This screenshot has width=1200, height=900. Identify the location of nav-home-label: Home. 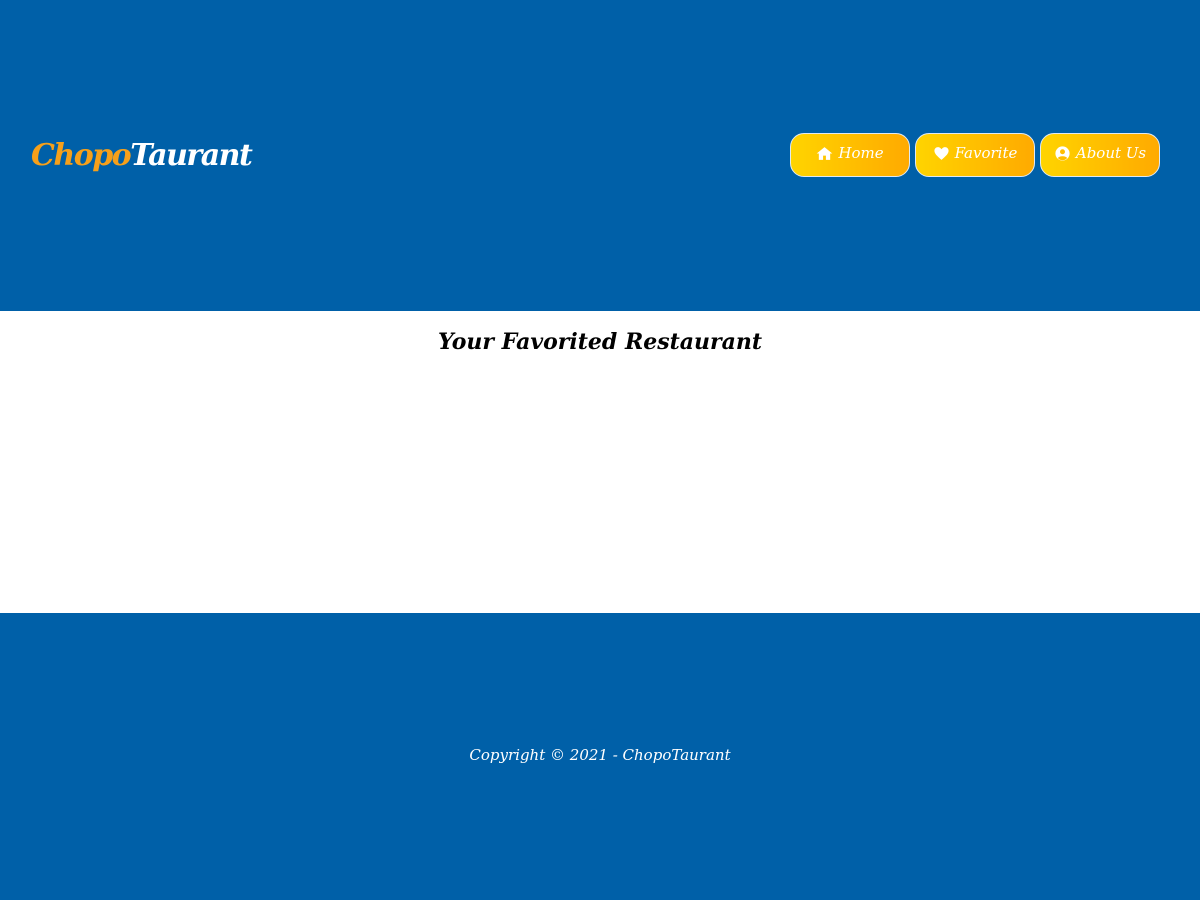
(861, 153).